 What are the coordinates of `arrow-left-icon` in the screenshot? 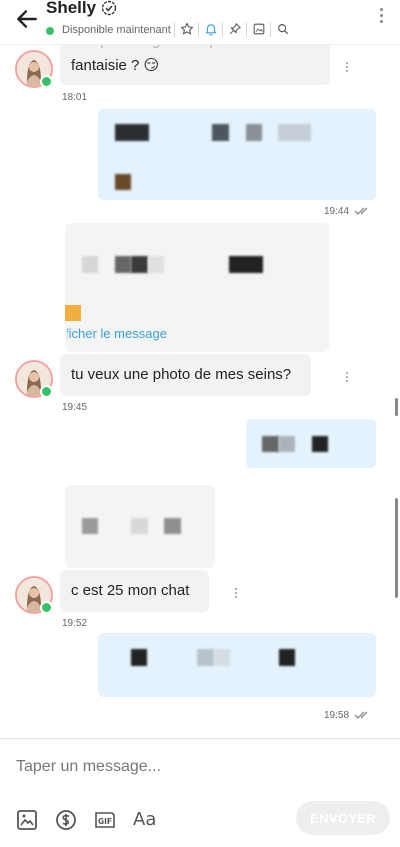 It's located at (27, 19).